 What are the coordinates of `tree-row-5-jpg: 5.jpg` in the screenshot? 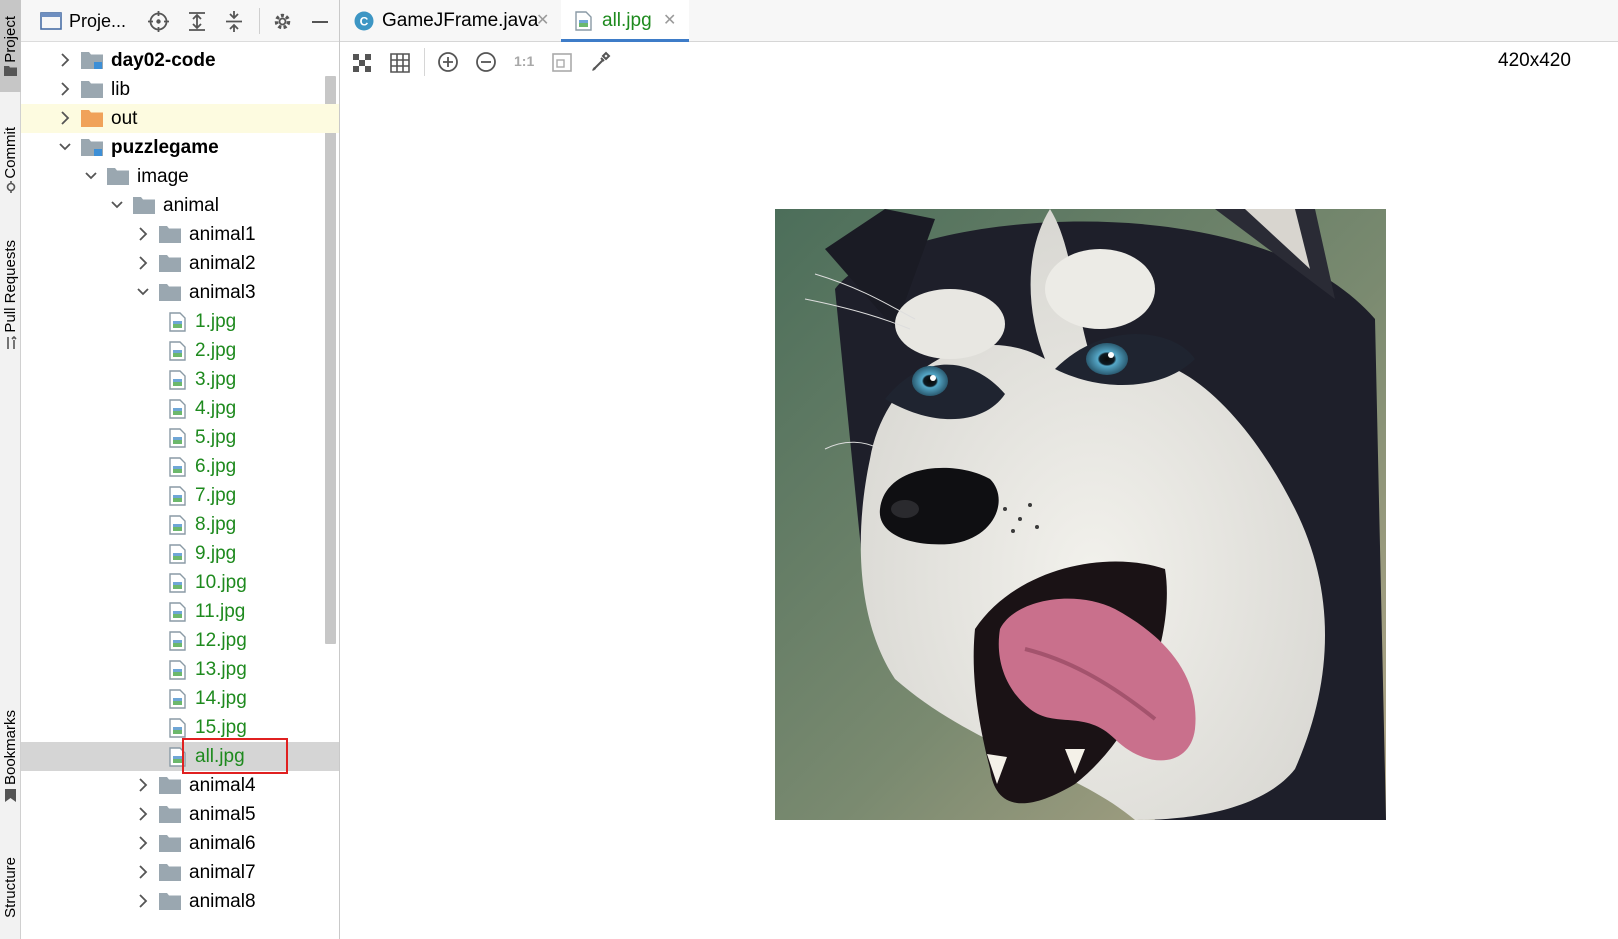 It's located at (180, 437).